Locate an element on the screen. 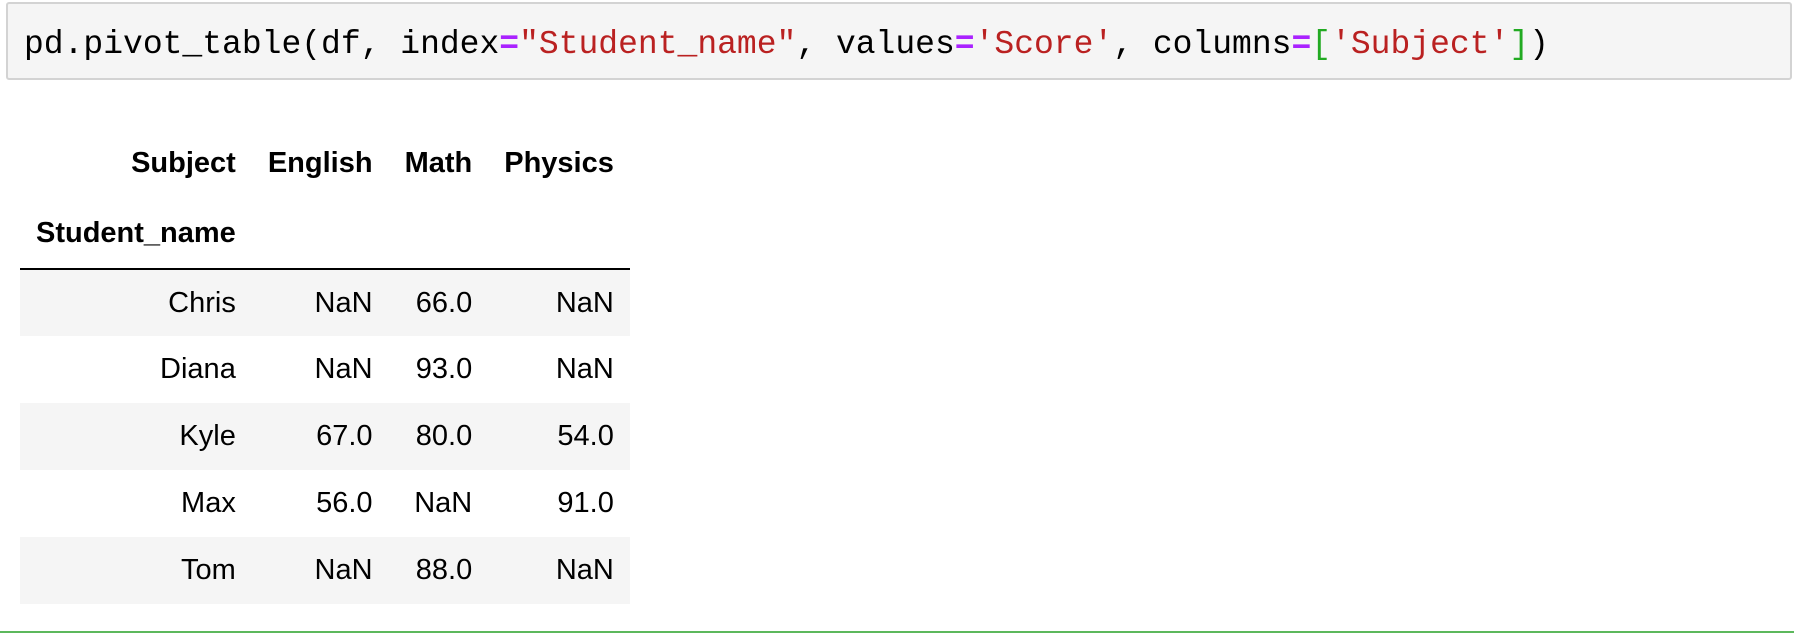  row-index: Max is located at coordinates (208, 503).